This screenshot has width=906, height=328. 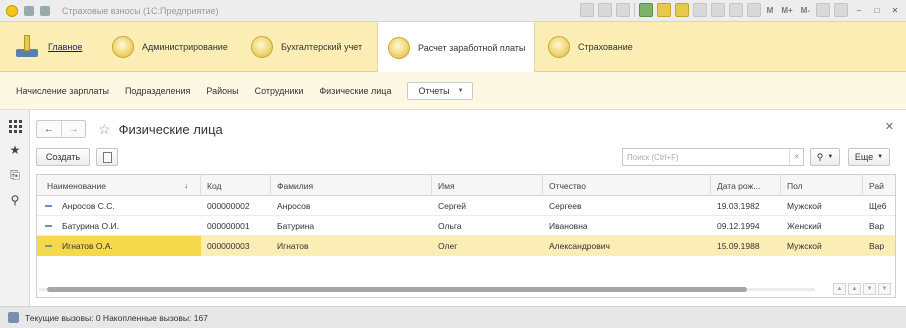 I want to click on history-icon: ⎘, so click(x=15, y=175).